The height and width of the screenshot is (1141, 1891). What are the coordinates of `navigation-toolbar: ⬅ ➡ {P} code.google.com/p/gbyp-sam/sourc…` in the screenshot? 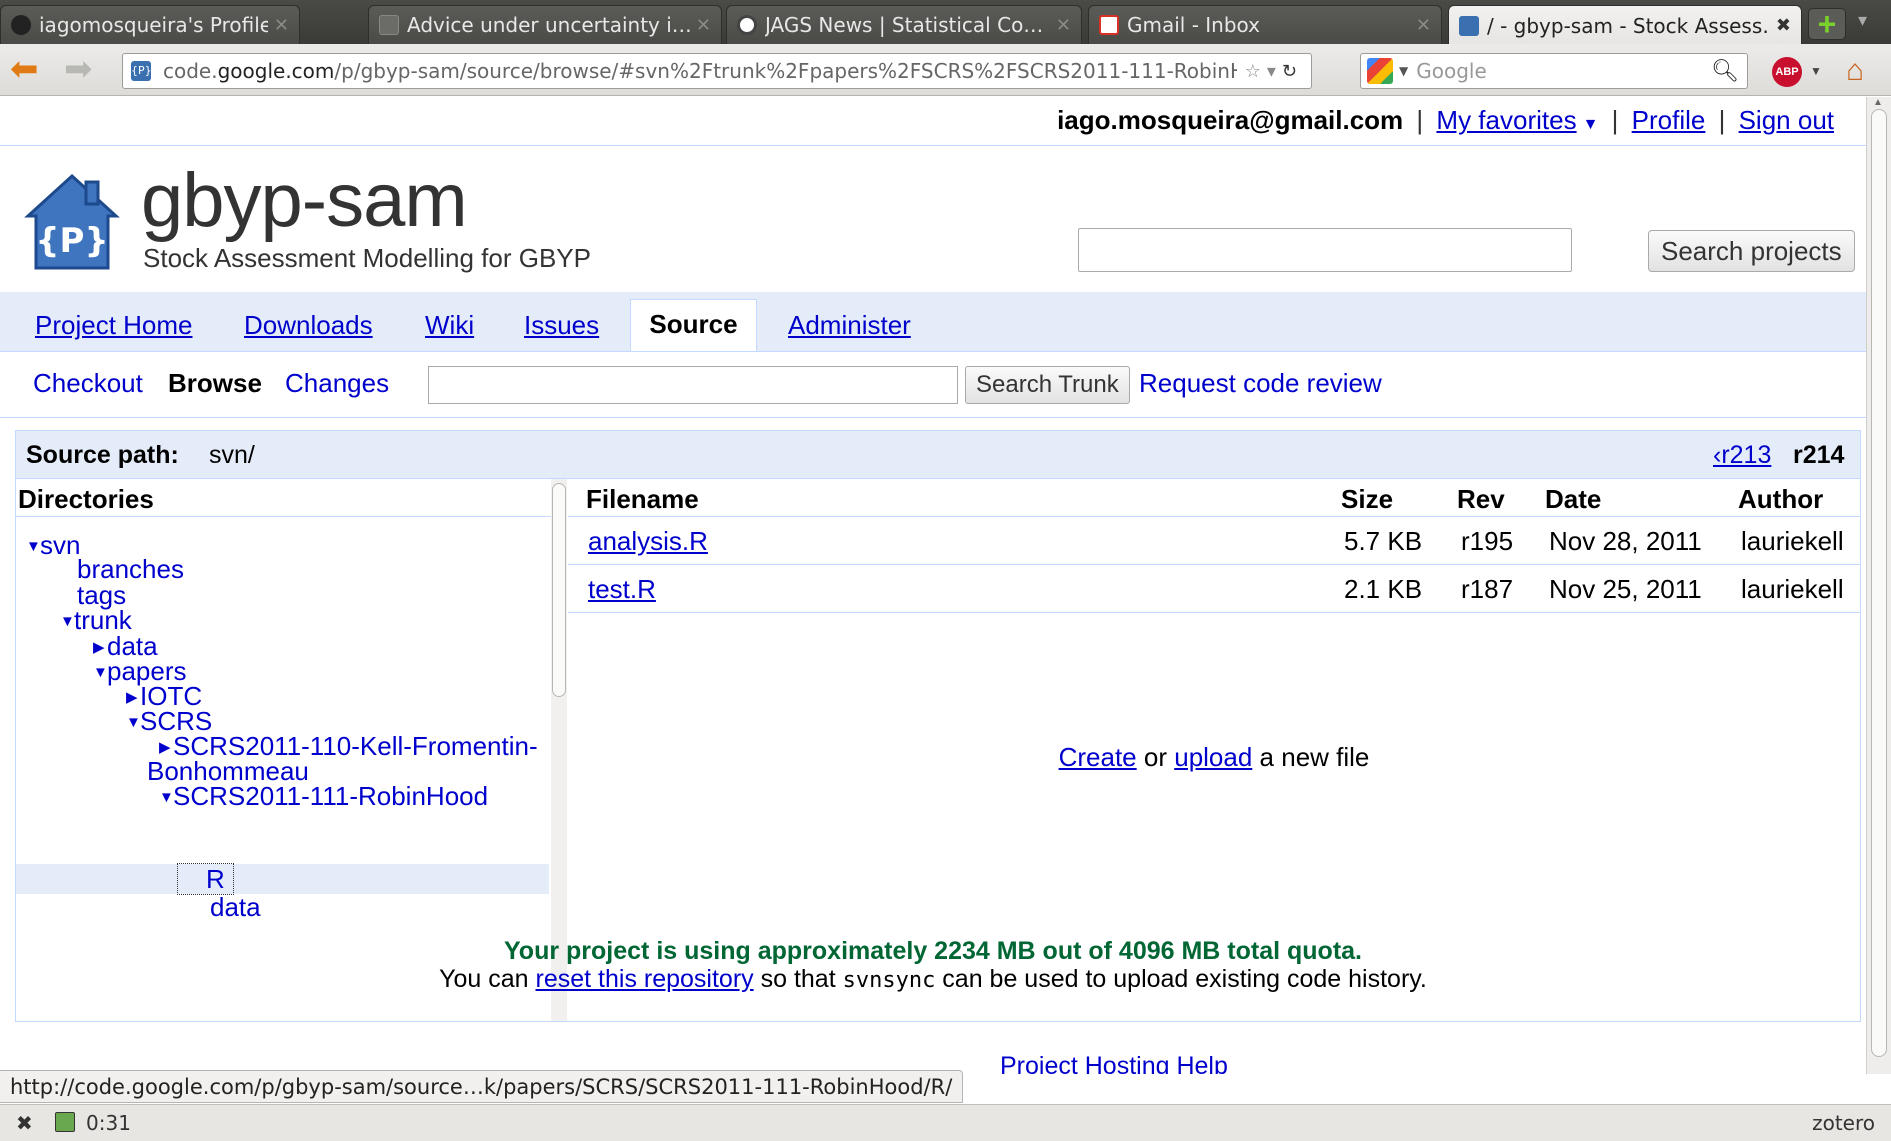 It's located at (945, 70).